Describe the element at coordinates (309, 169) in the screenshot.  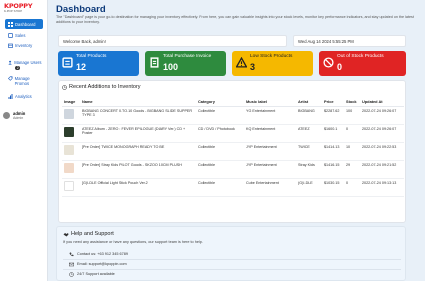
I see `product-artist: Stray Kids` at that location.